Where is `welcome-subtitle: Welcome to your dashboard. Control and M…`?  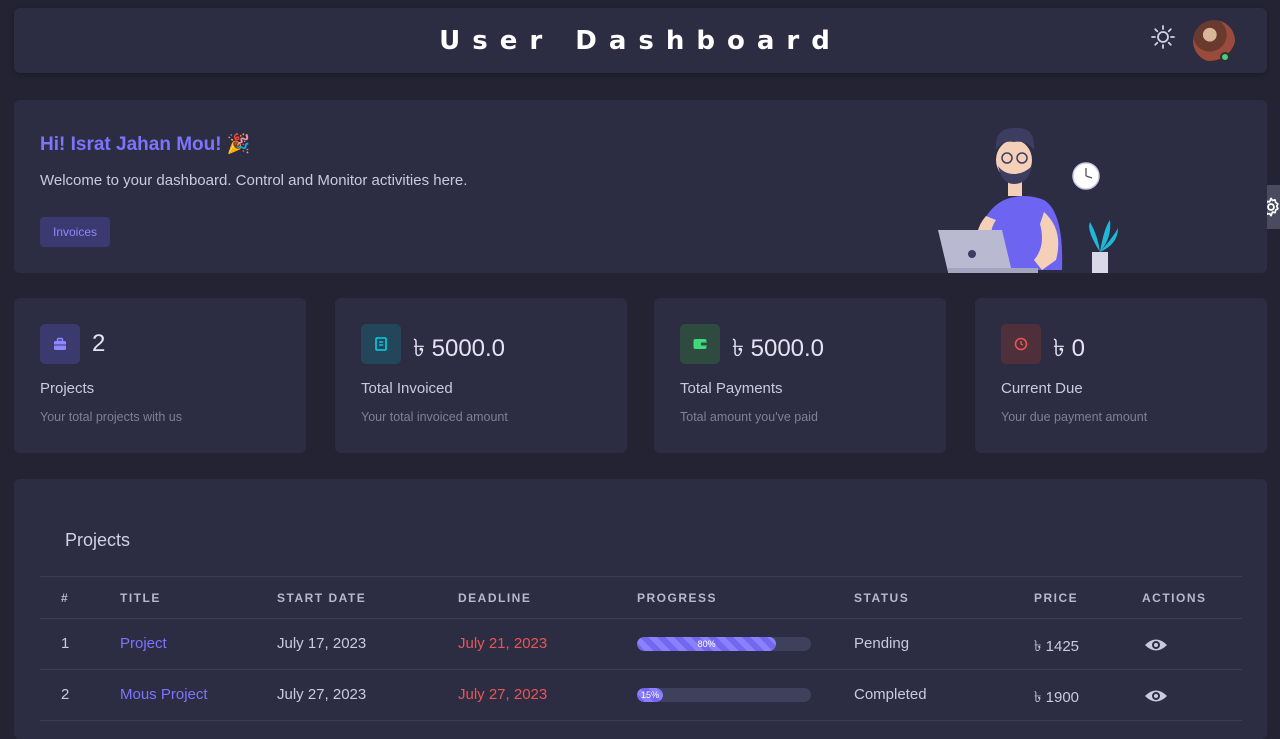
welcome-subtitle: Welcome to your dashboard. Control and M… is located at coordinates (254, 180).